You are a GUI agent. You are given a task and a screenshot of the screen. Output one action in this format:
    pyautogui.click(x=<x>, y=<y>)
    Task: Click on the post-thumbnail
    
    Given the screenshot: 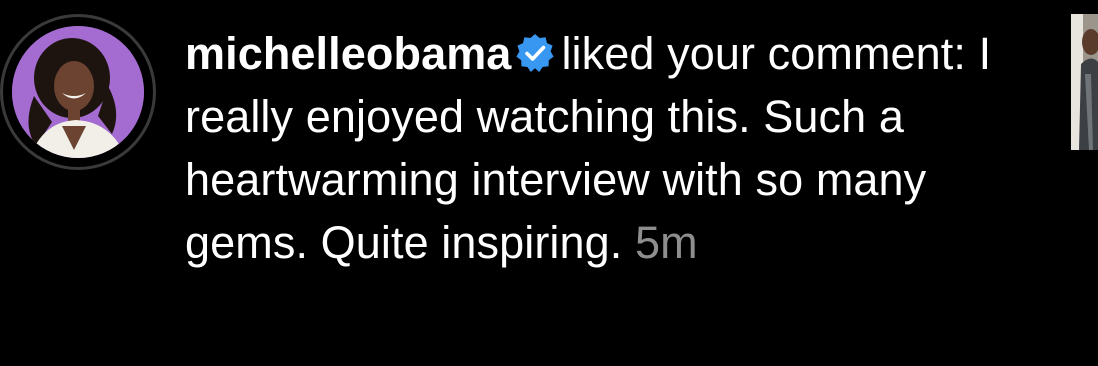 What is the action you would take?
    pyautogui.click(x=1084, y=82)
    